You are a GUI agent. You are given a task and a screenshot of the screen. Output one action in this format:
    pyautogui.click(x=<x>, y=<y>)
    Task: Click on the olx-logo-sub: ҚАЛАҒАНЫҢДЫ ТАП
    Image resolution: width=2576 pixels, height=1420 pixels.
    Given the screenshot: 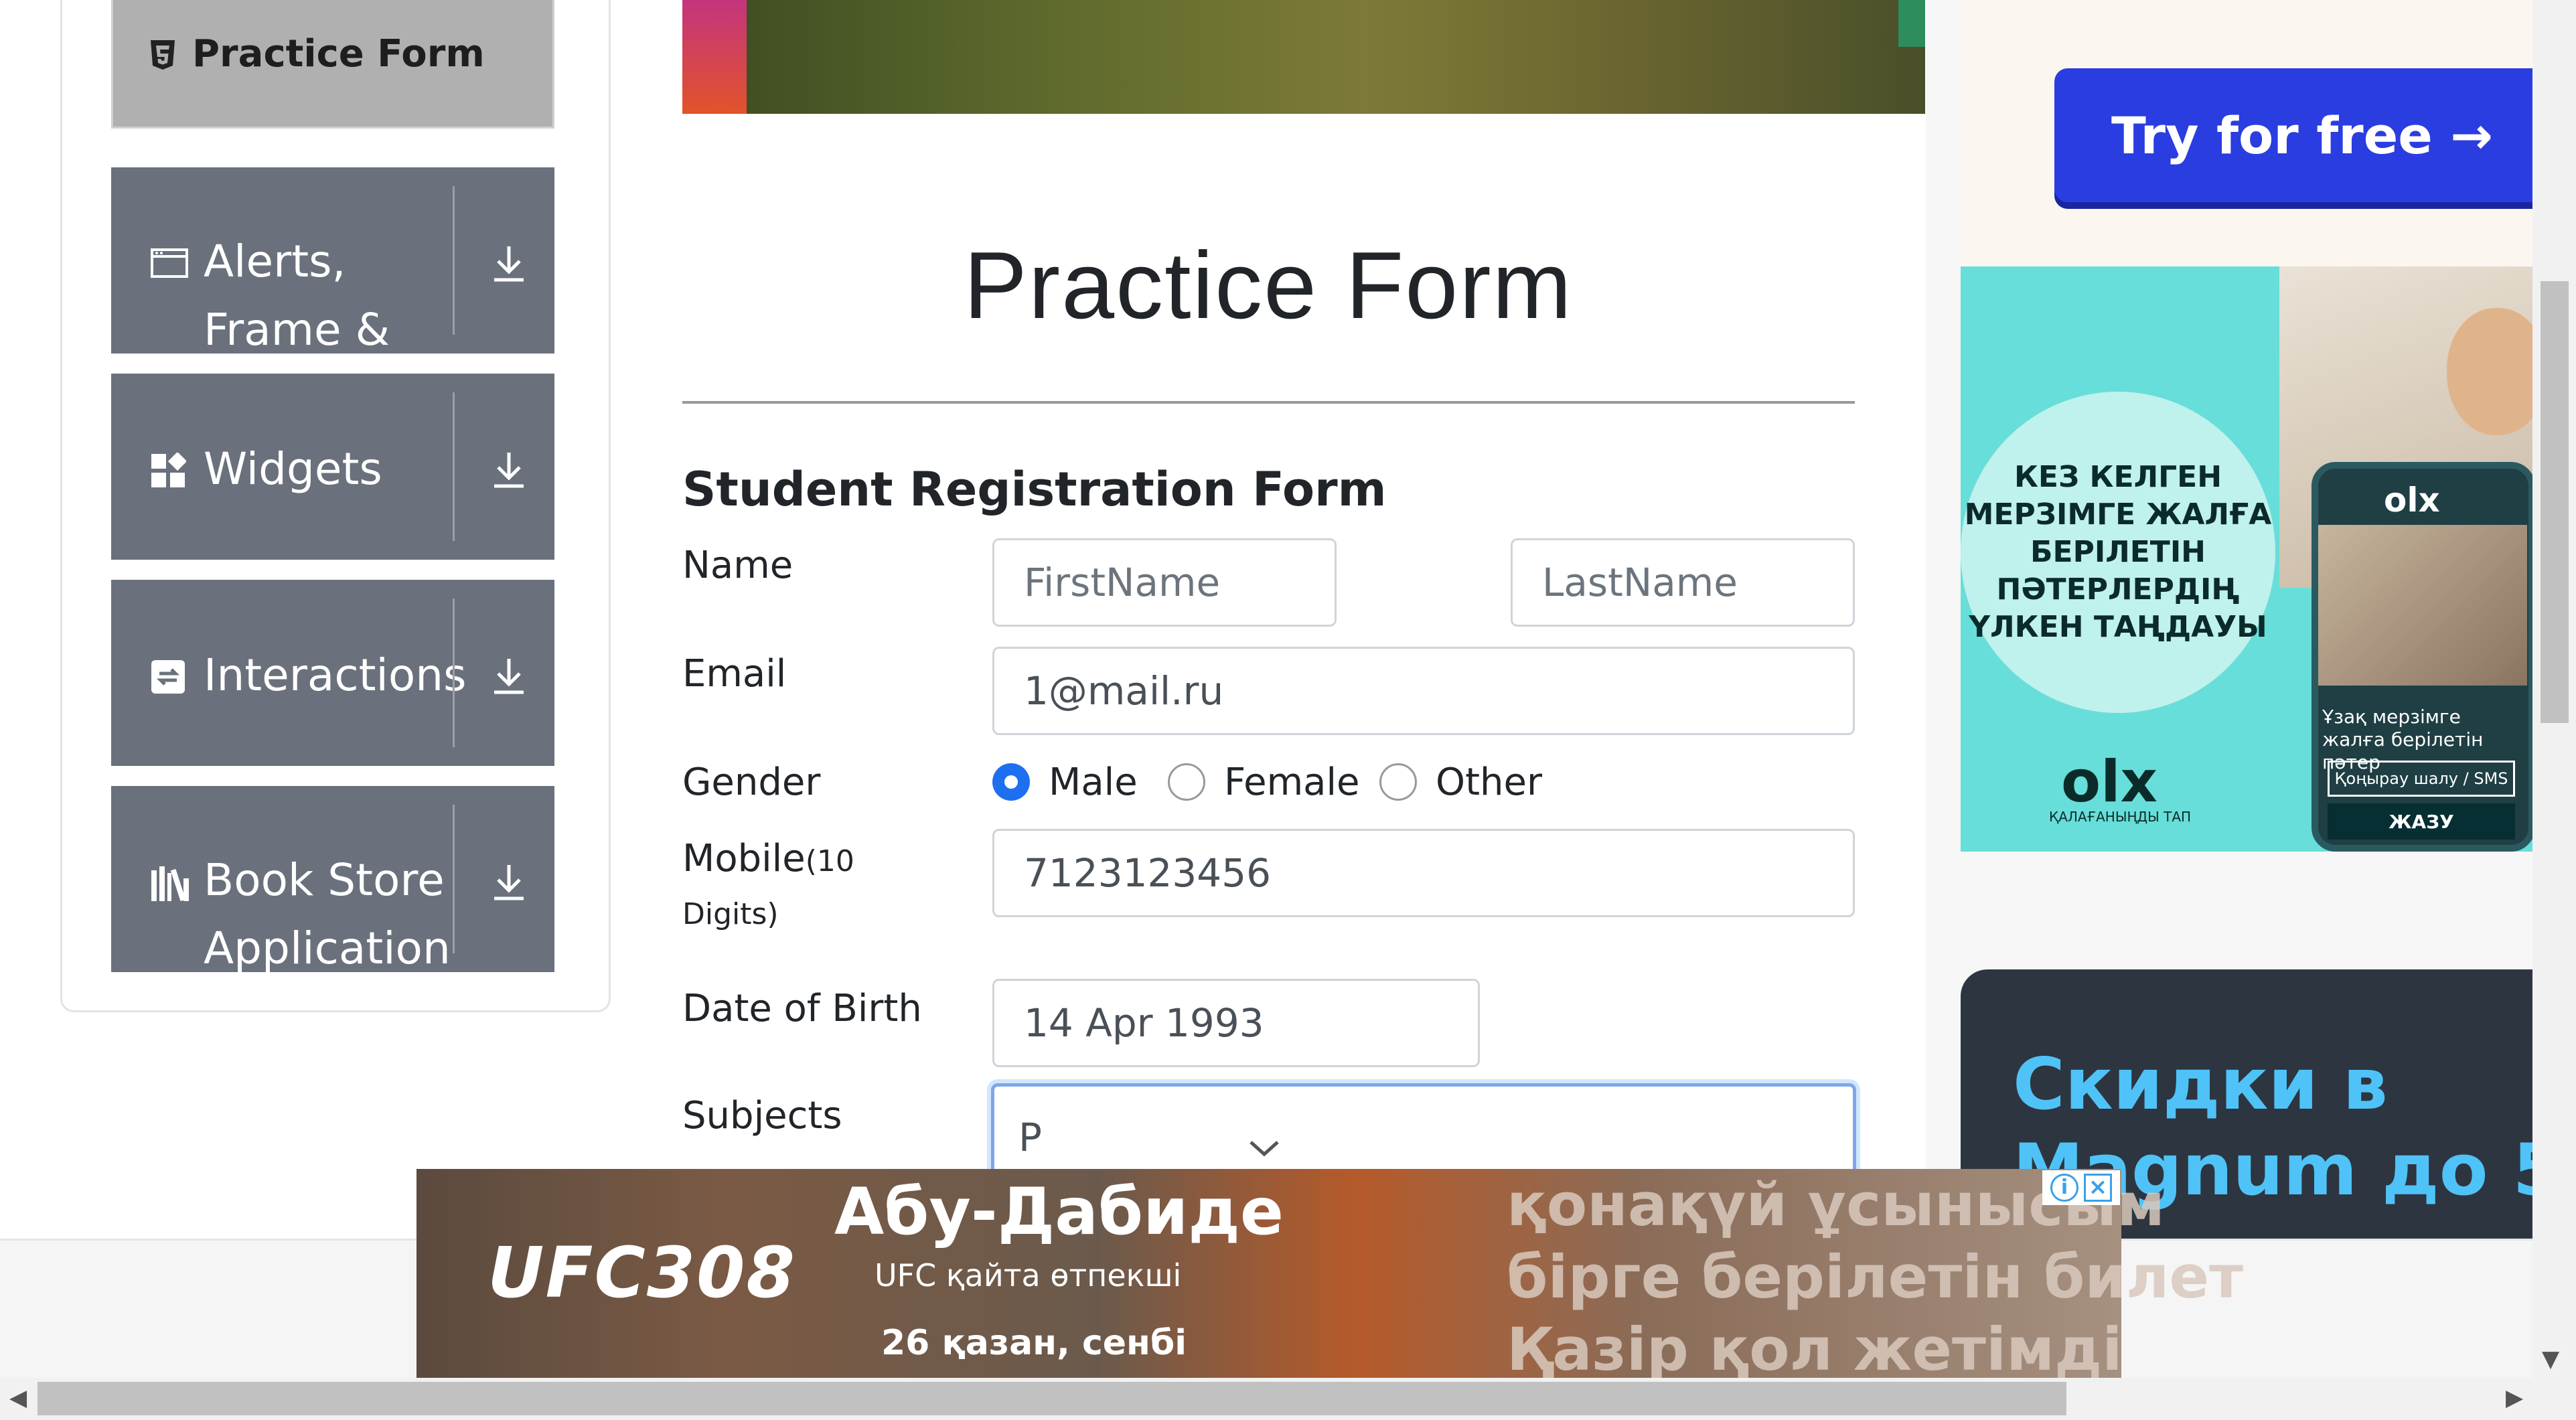 What is the action you would take?
    pyautogui.click(x=2120, y=817)
    